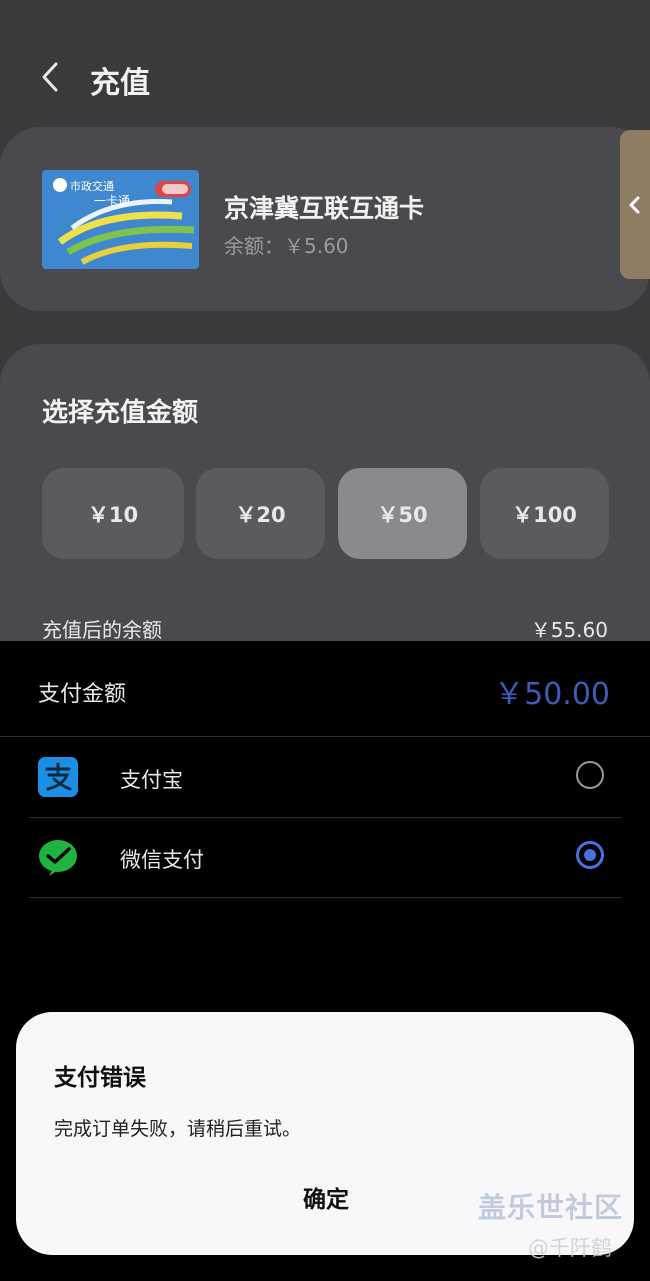  Describe the element at coordinates (544, 513) in the screenshot. I see `amount-option-100: ￥100` at that location.